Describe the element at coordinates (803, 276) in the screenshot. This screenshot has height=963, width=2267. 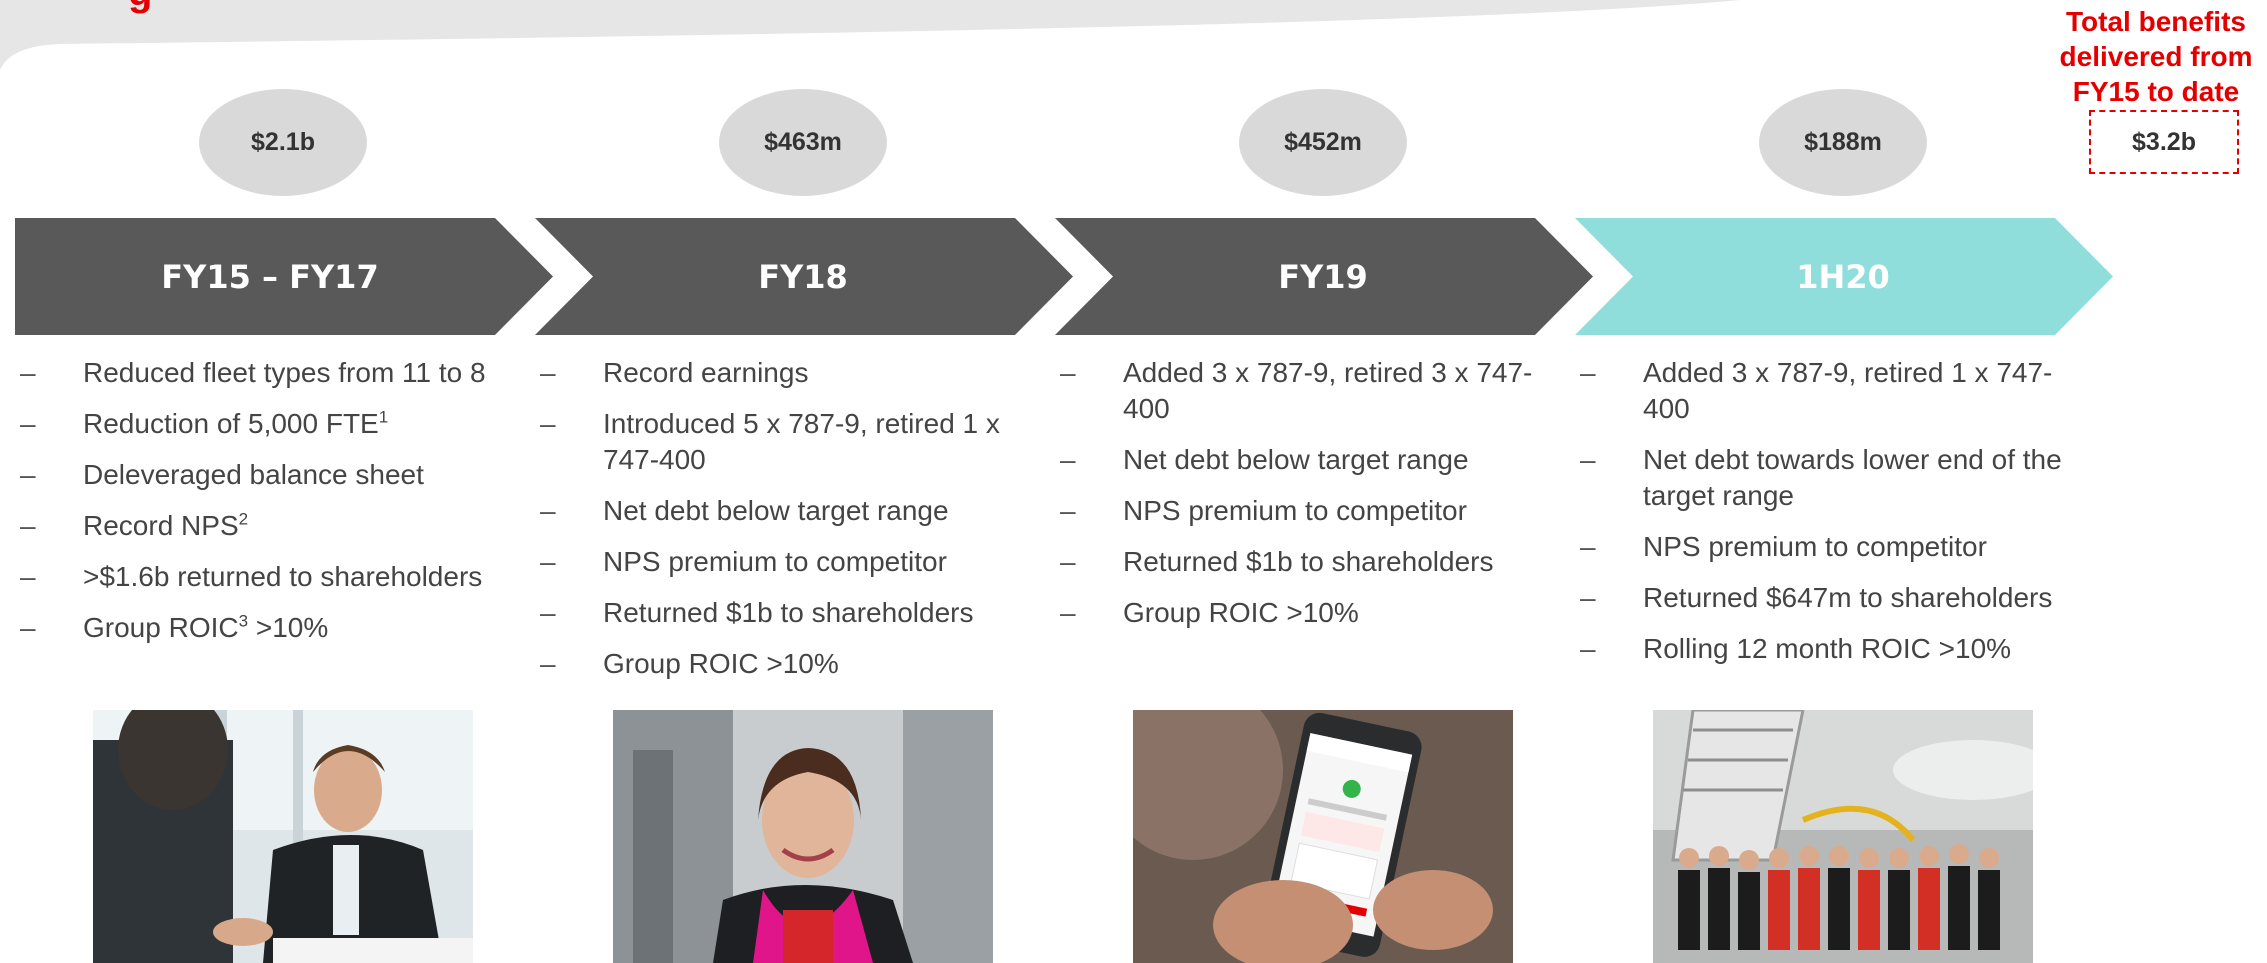
I see `period-label-fy18: FY18` at that location.